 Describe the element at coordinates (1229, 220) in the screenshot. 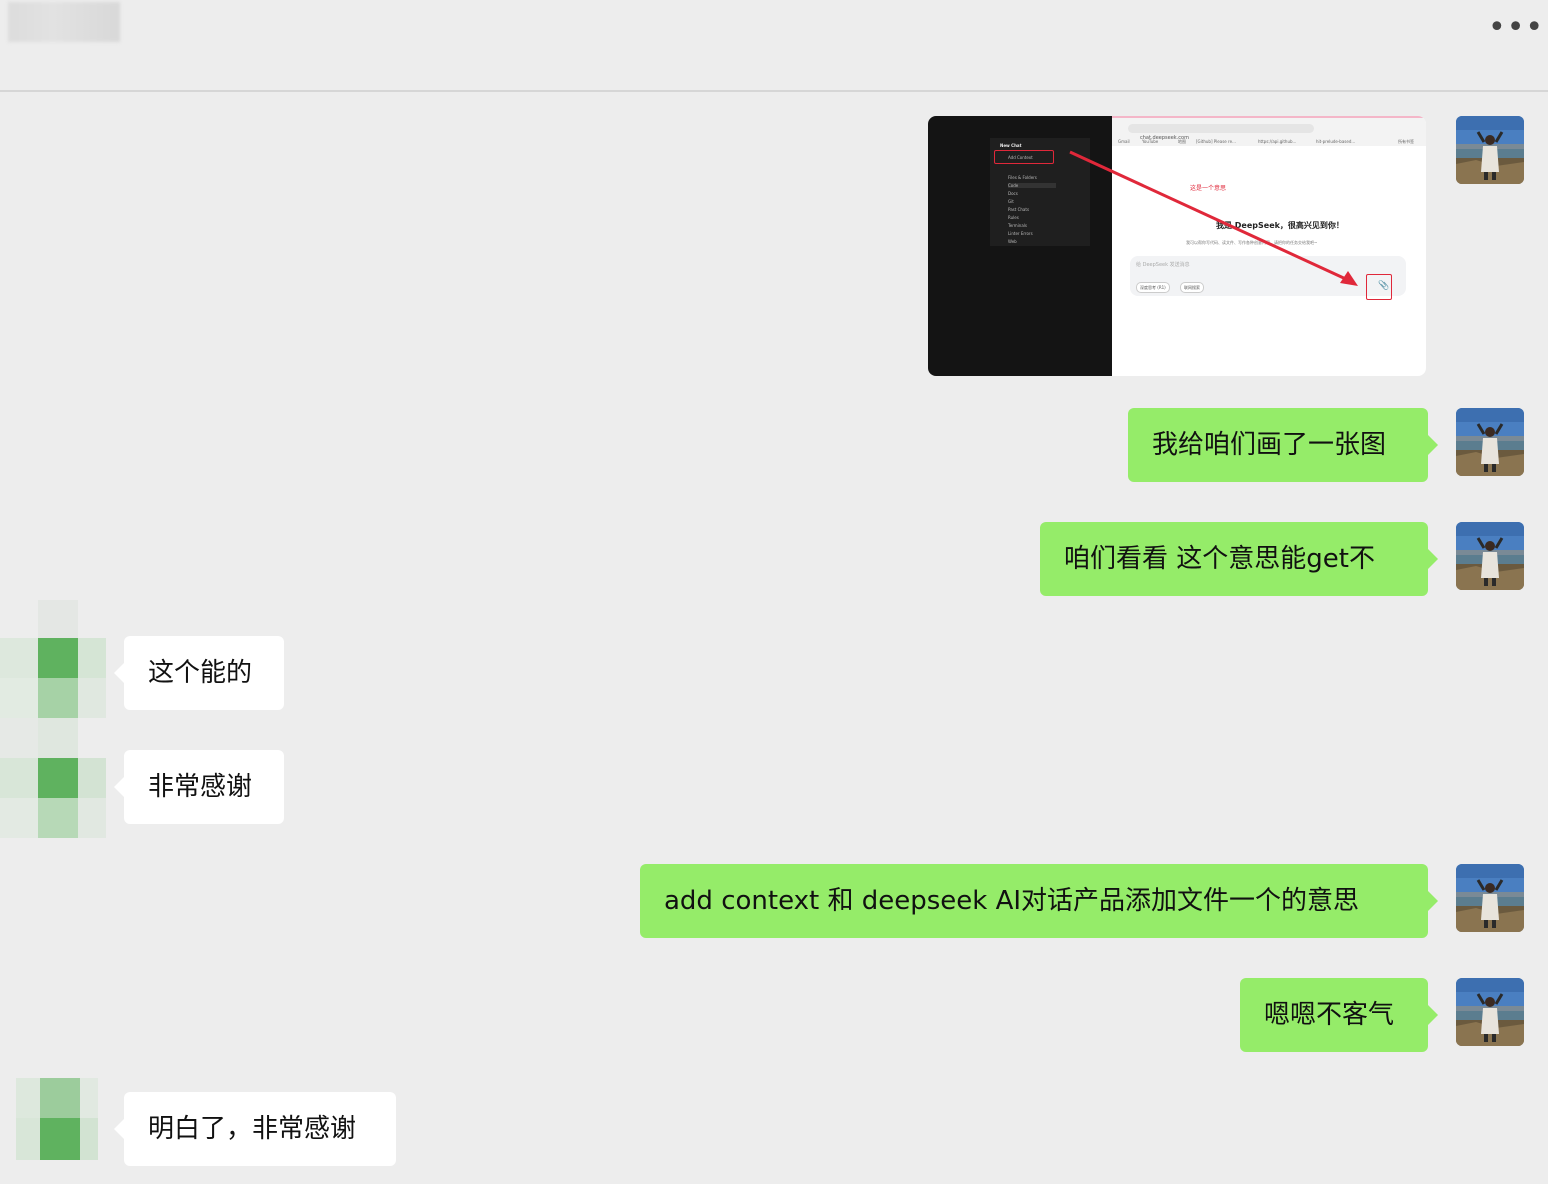

I see `annotation-arrow: 📎` at that location.